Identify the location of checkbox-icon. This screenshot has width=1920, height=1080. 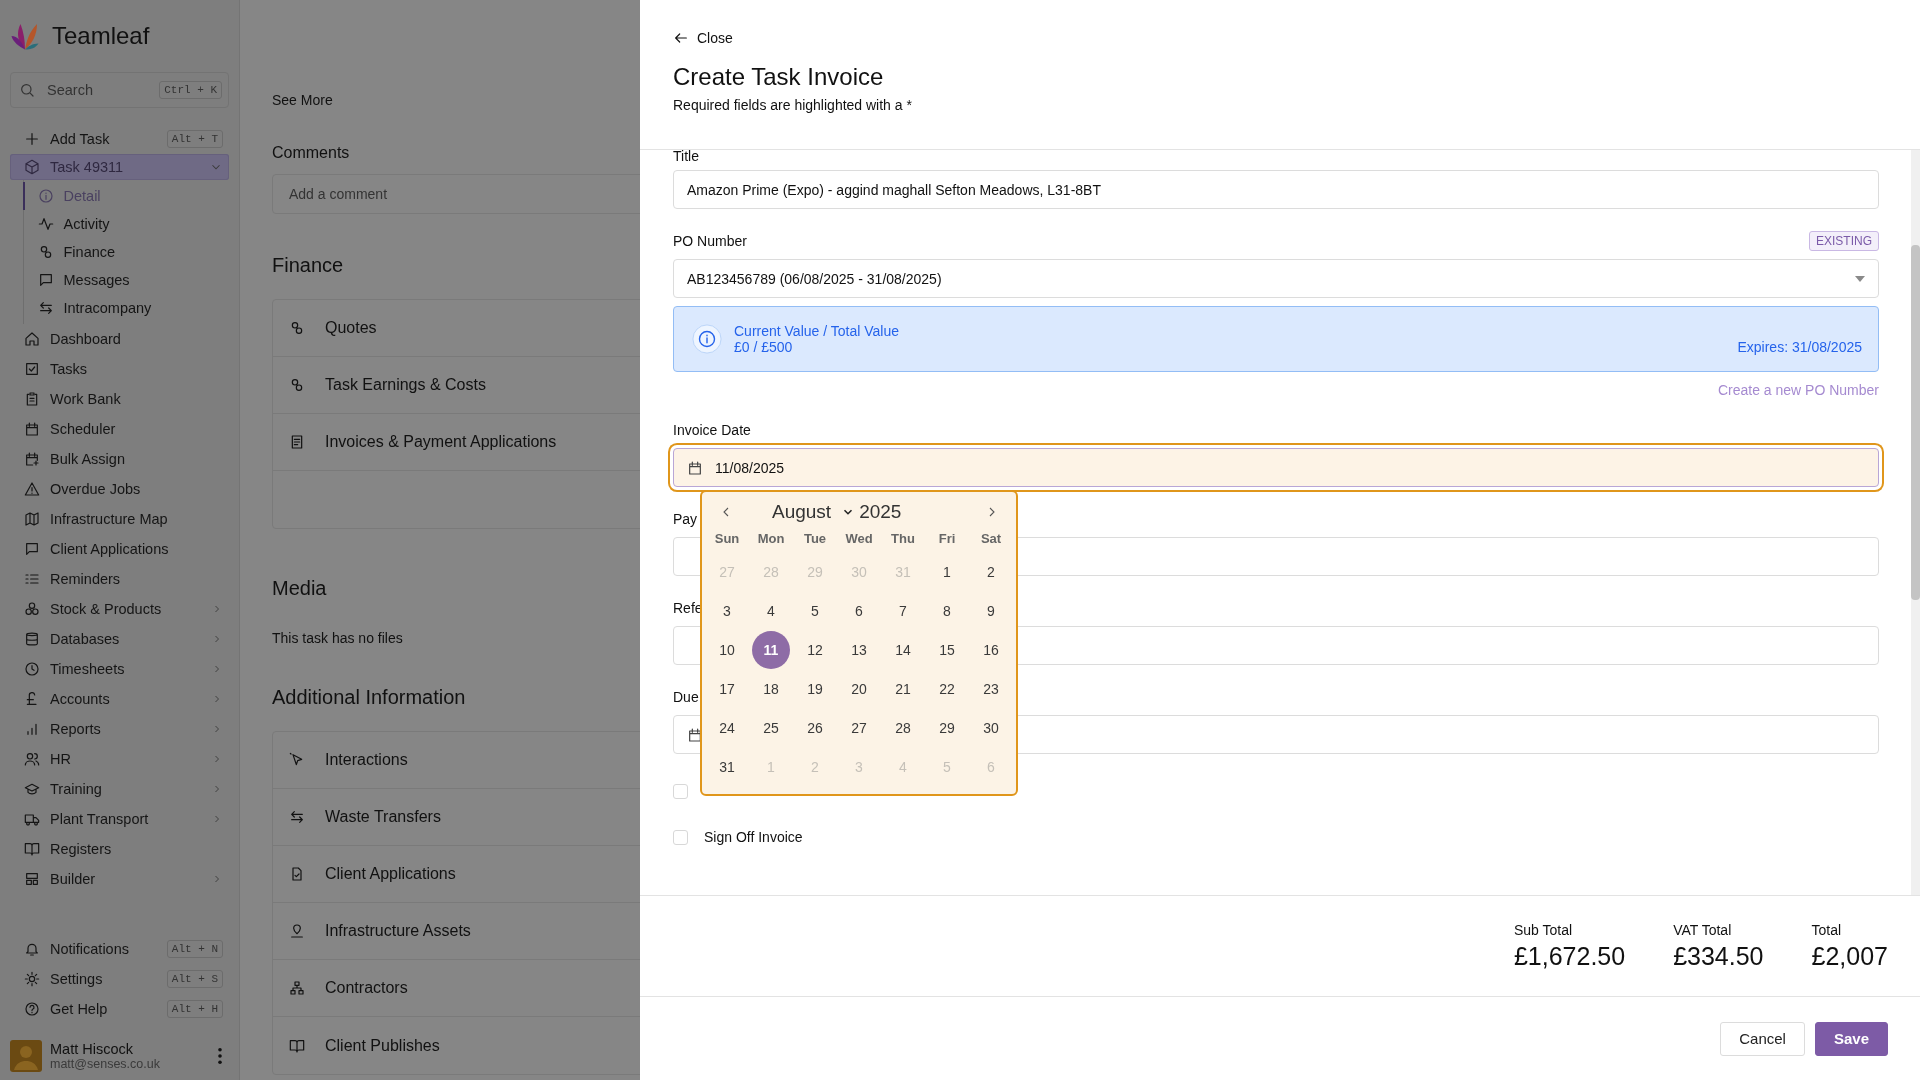
(32, 369).